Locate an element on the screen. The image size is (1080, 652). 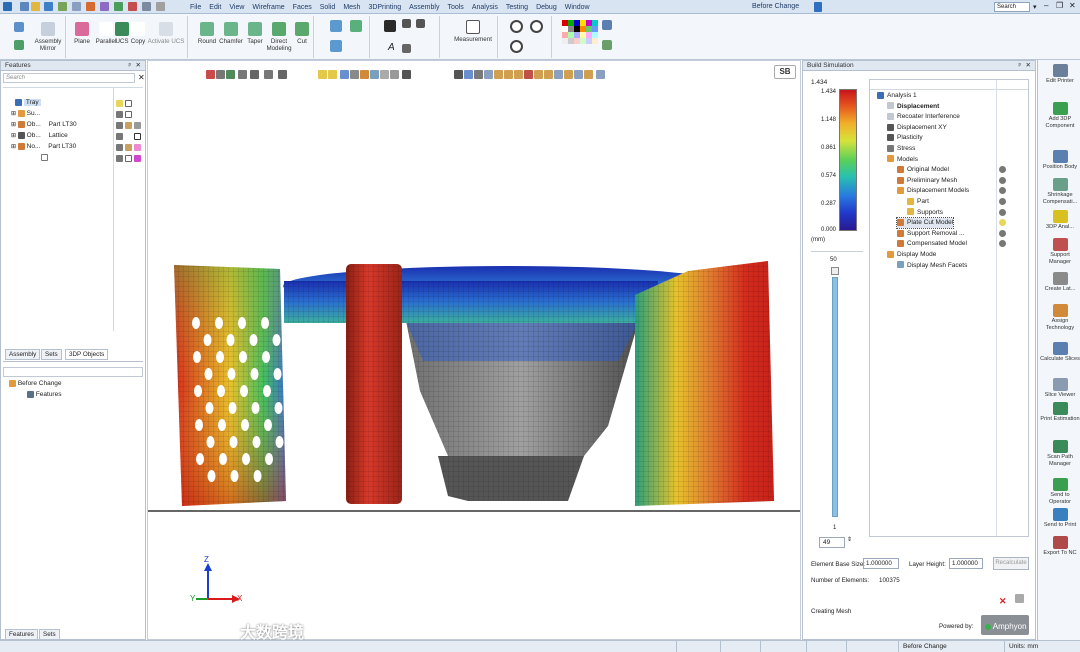
menu-assembly: Assembly is located at coordinates (424, 7).